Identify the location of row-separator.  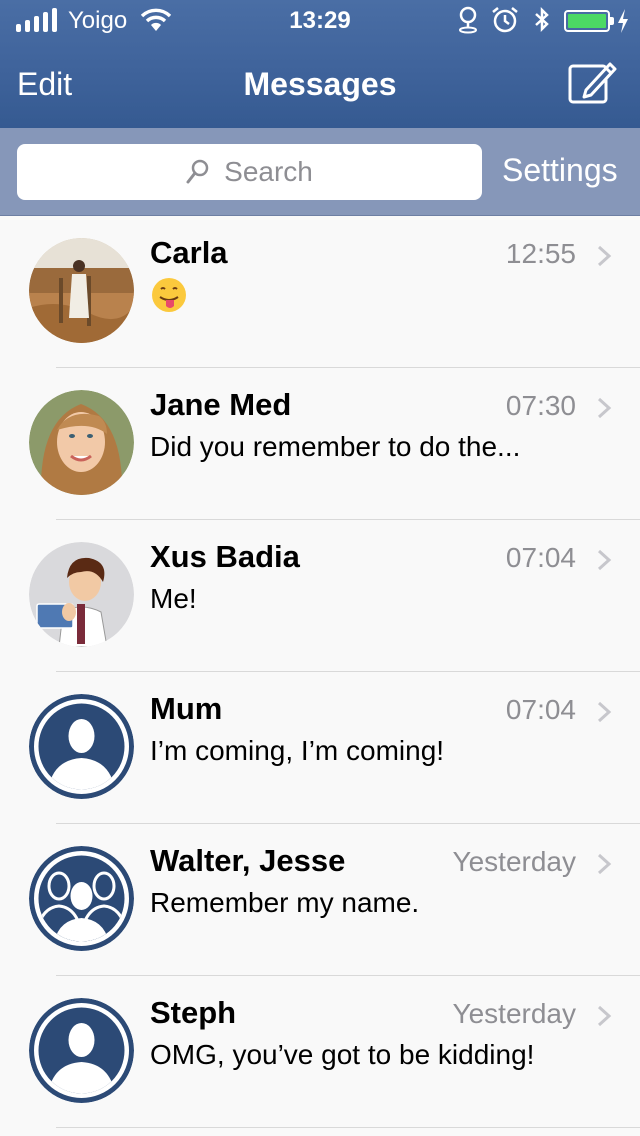
(348, 1127).